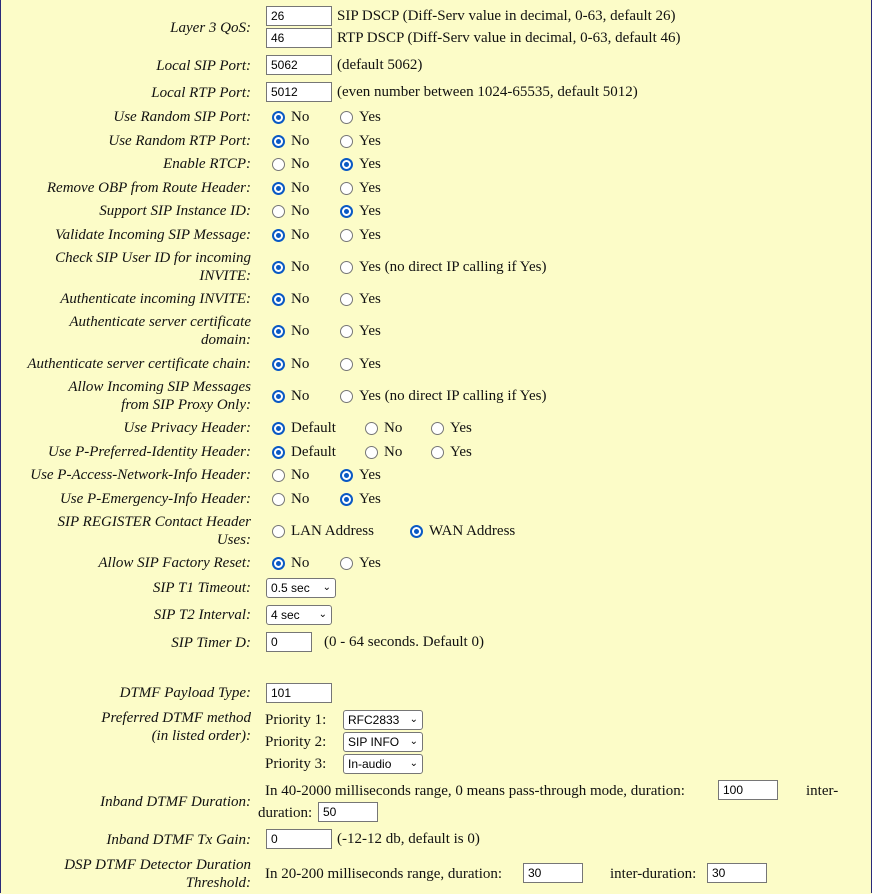 The height and width of the screenshot is (894, 872). I want to click on use-random-sip-port-option-label: No, so click(300, 117).